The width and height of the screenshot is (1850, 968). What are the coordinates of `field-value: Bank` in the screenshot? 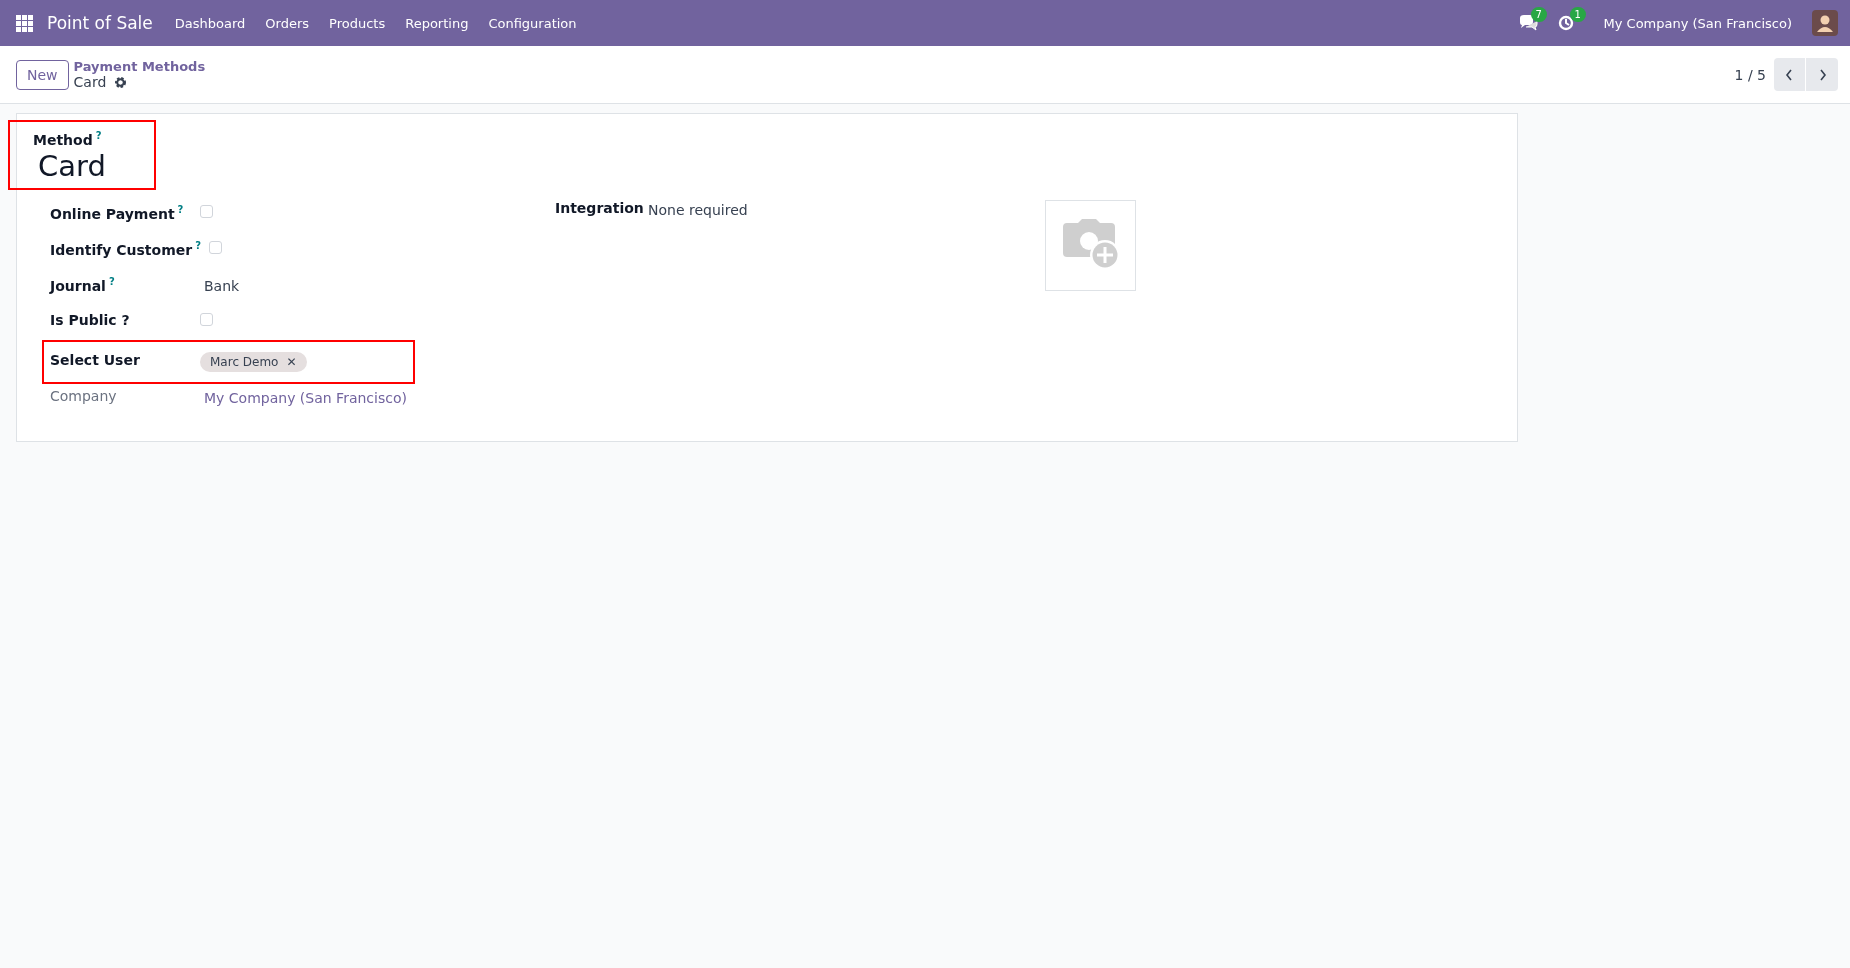 It's located at (220, 284).